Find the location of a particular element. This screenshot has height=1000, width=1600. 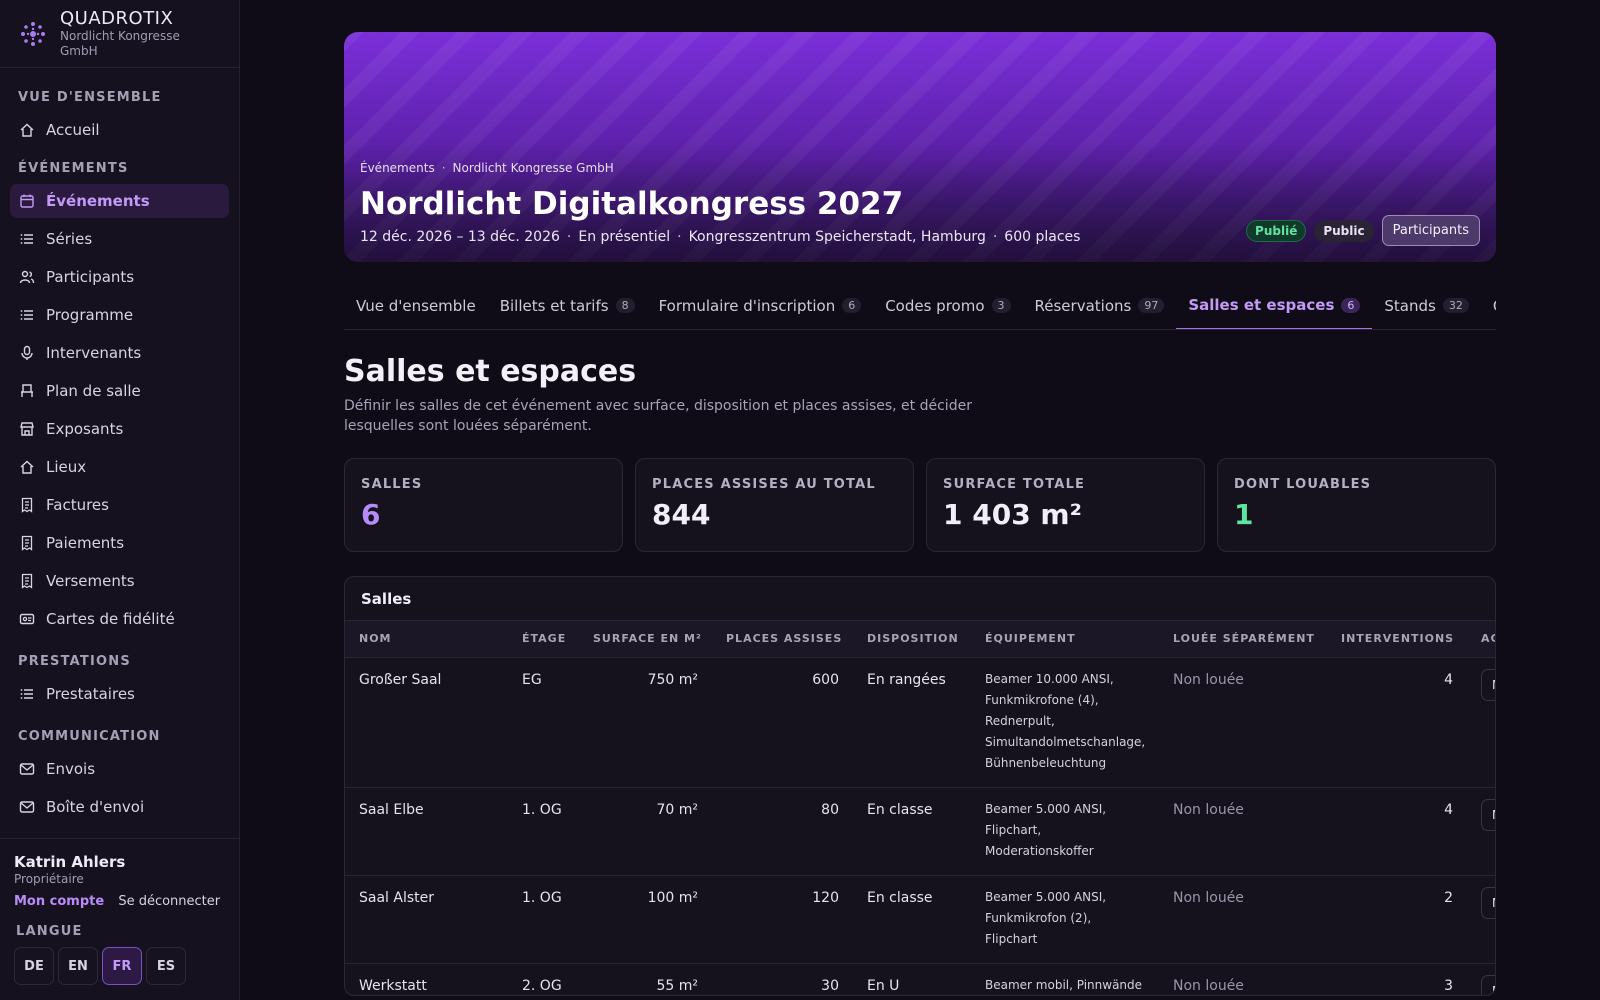

brand-org: Nordlicht Kongresse GmbH is located at coordinates (120, 43).